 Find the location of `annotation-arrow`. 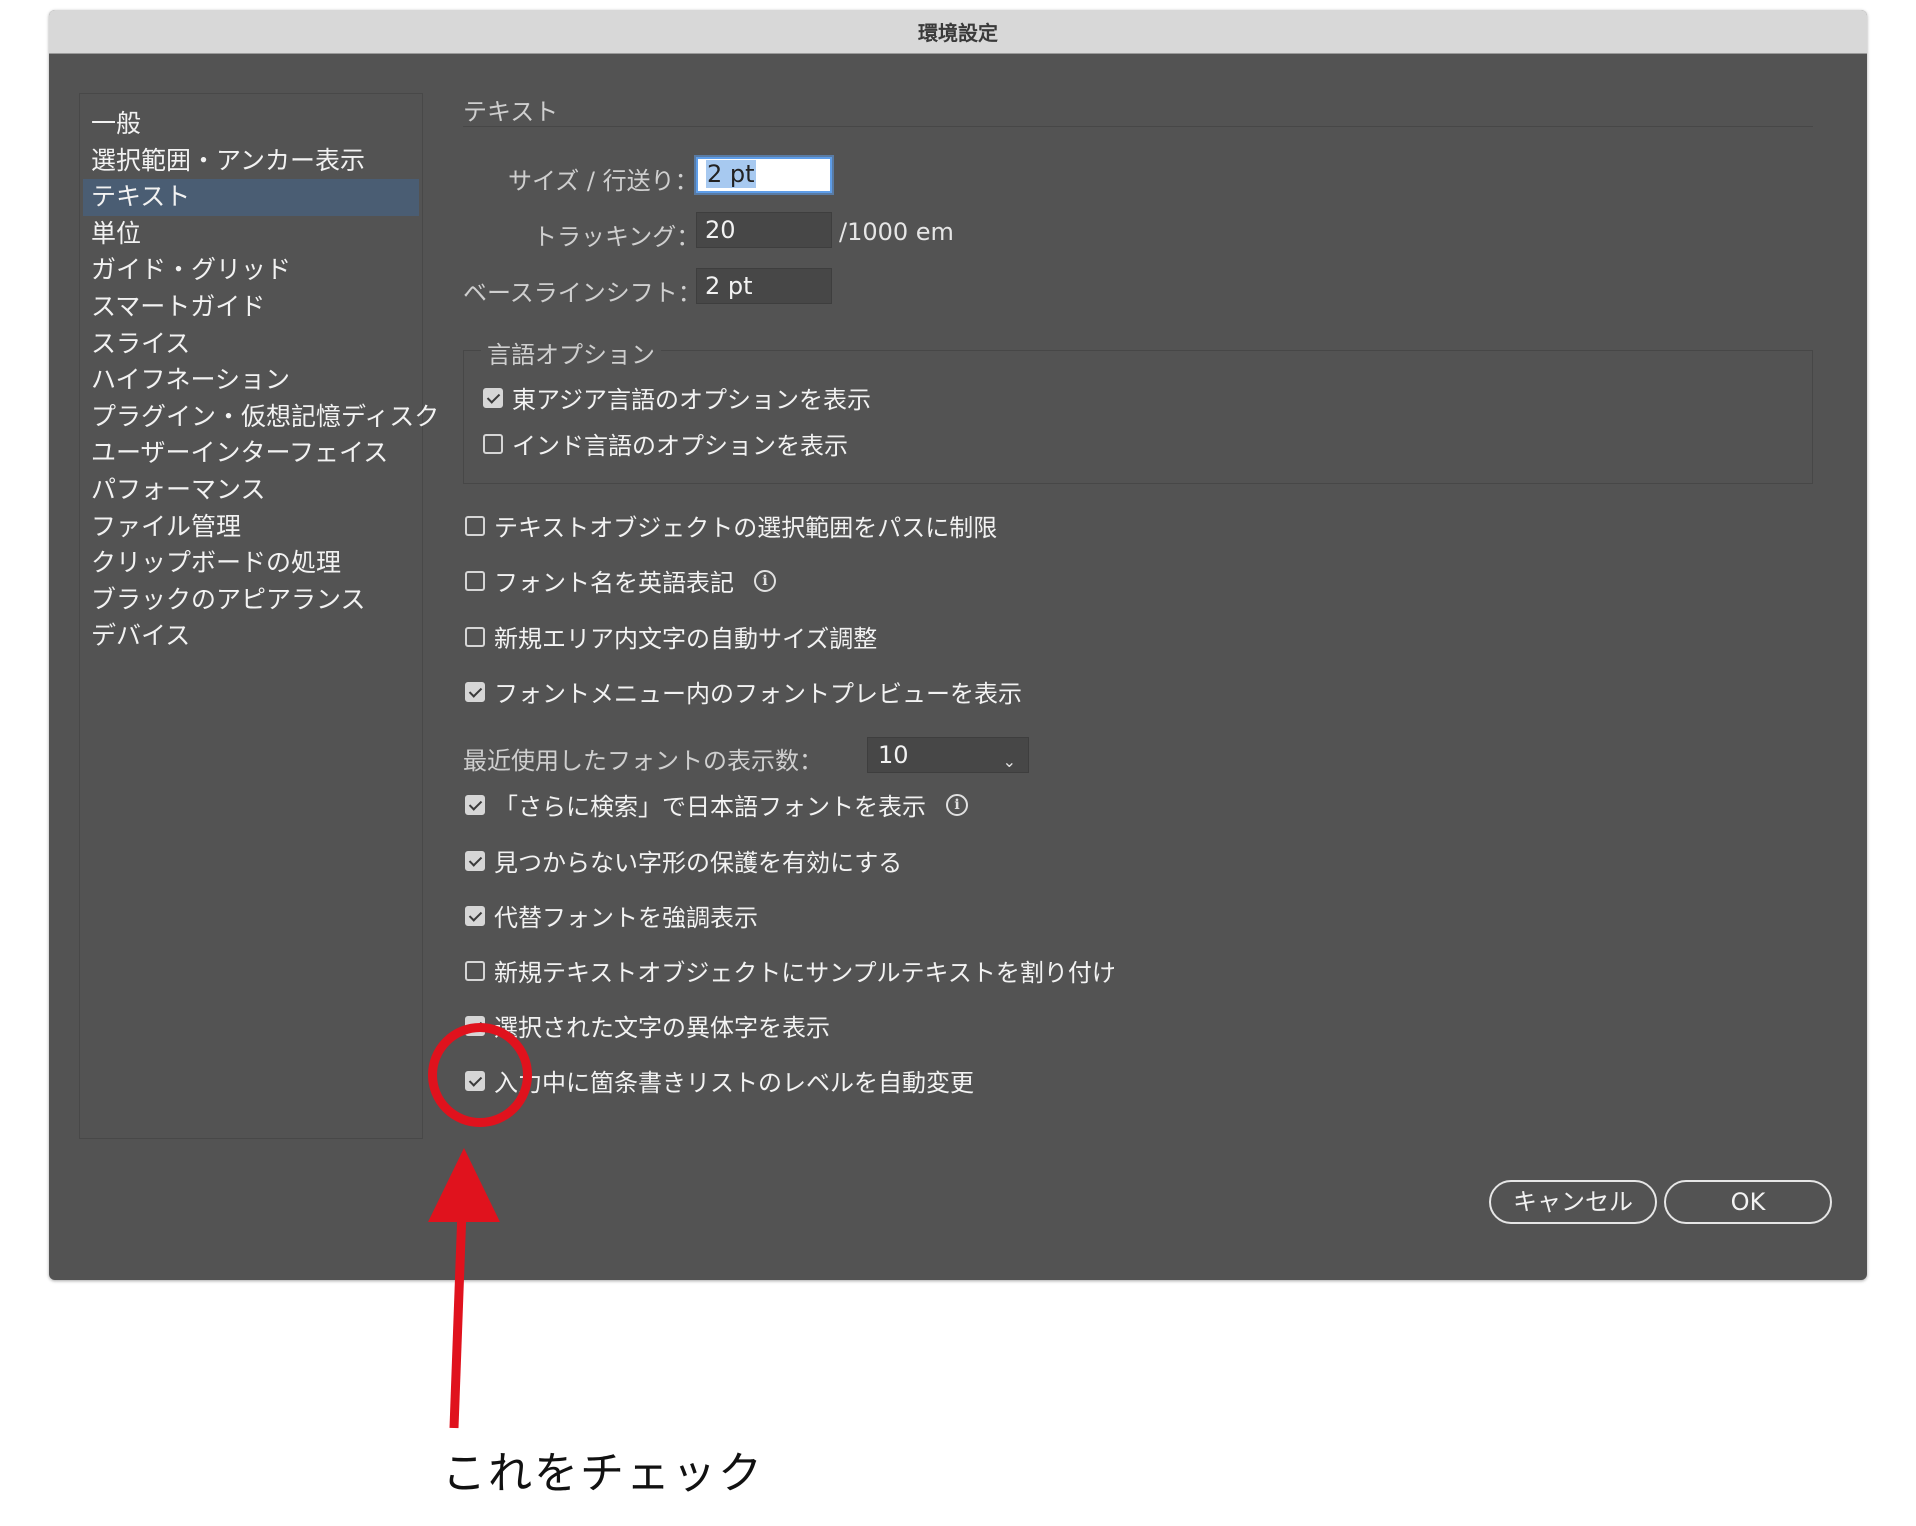

annotation-arrow is located at coordinates (464, 1288).